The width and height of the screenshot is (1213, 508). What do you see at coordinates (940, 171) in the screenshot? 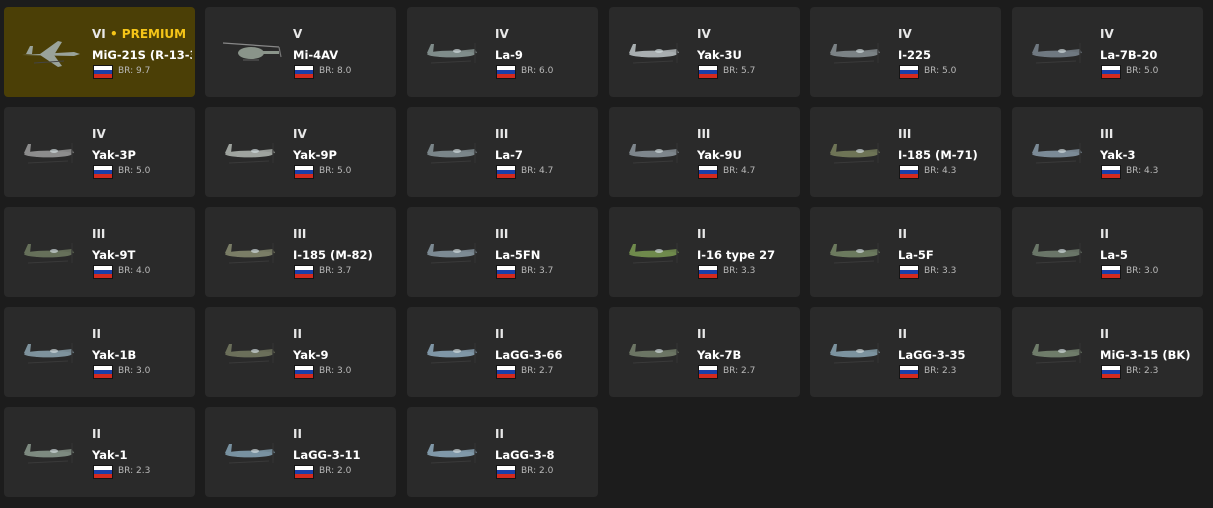
I see `battle-rating: BR: 4.3` at bounding box center [940, 171].